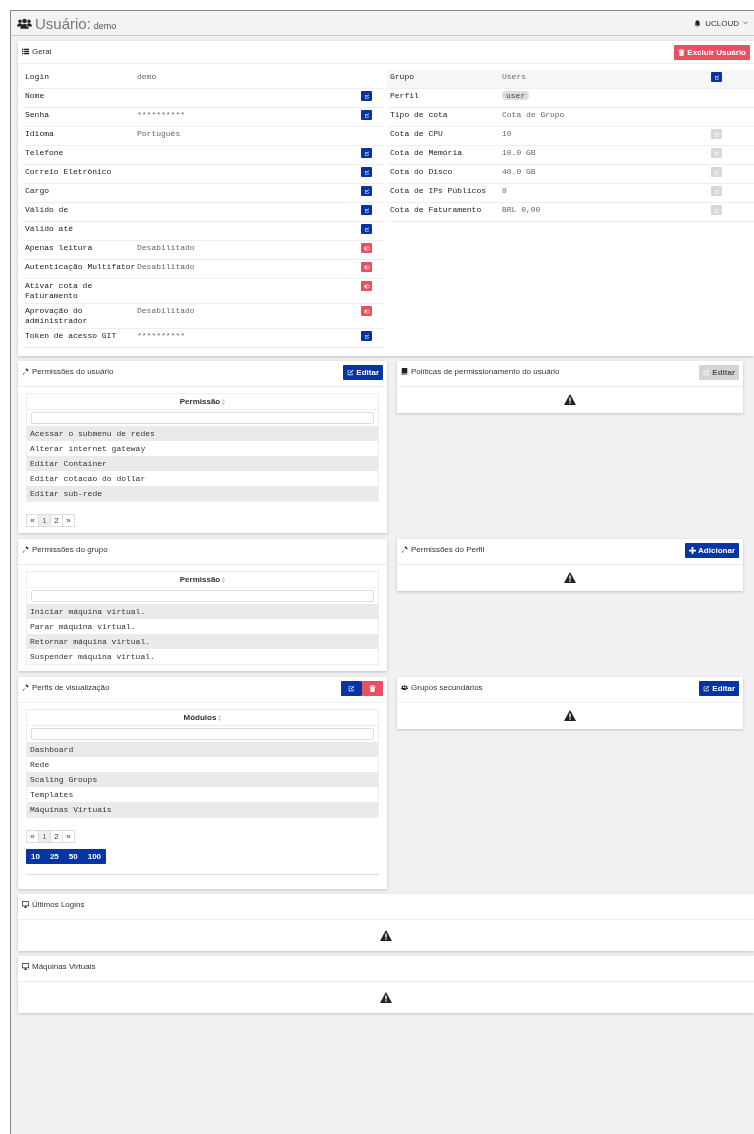 This screenshot has height=1134, width=754. What do you see at coordinates (202, 809) in the screenshot?
I see `table-row: Máquinas Virtuais` at bounding box center [202, 809].